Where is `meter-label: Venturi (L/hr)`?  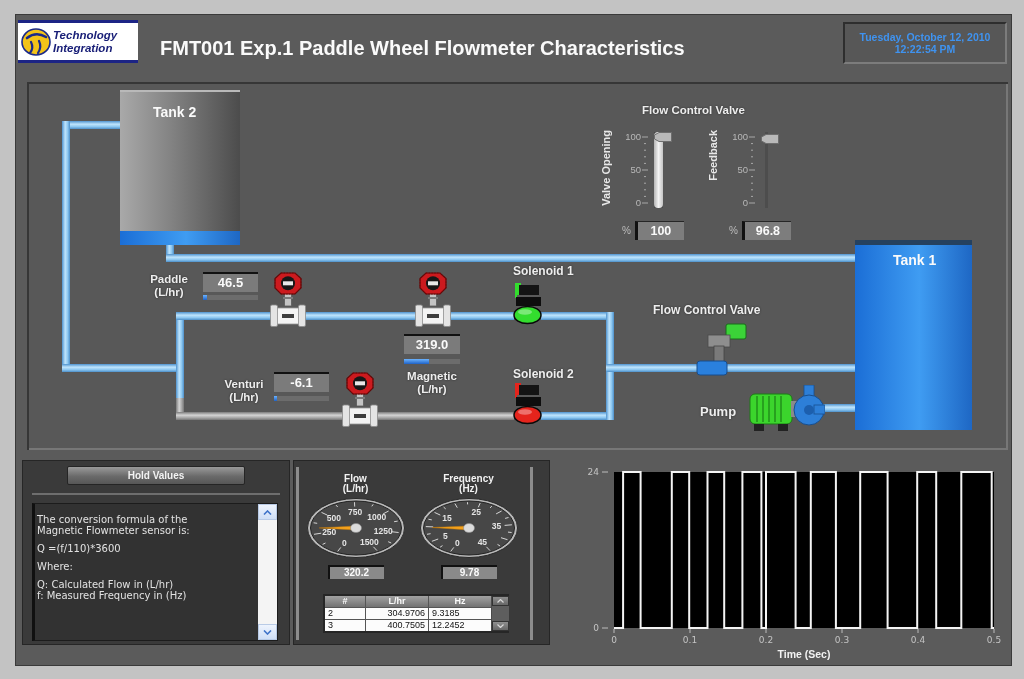
meter-label: Venturi (L/hr) is located at coordinates (244, 391).